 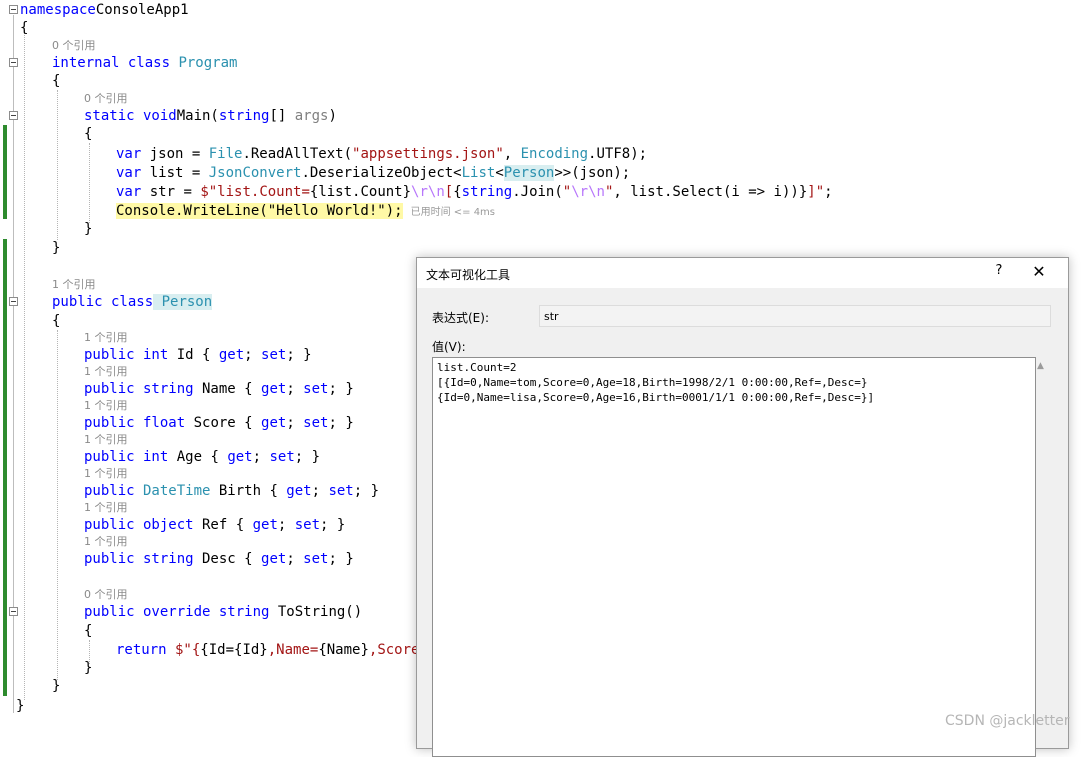 What do you see at coordinates (217, 650) in the screenshot?
I see `code-token: {Id=` at bounding box center [217, 650].